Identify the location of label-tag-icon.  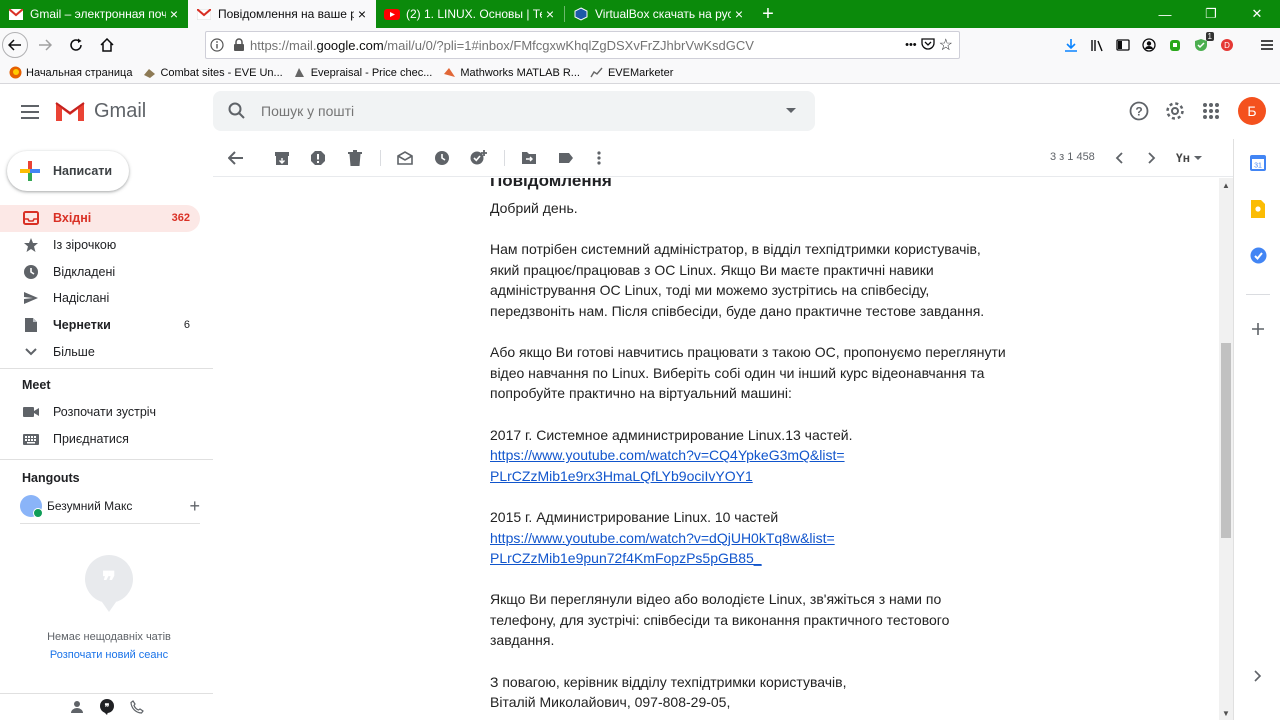
(566, 158).